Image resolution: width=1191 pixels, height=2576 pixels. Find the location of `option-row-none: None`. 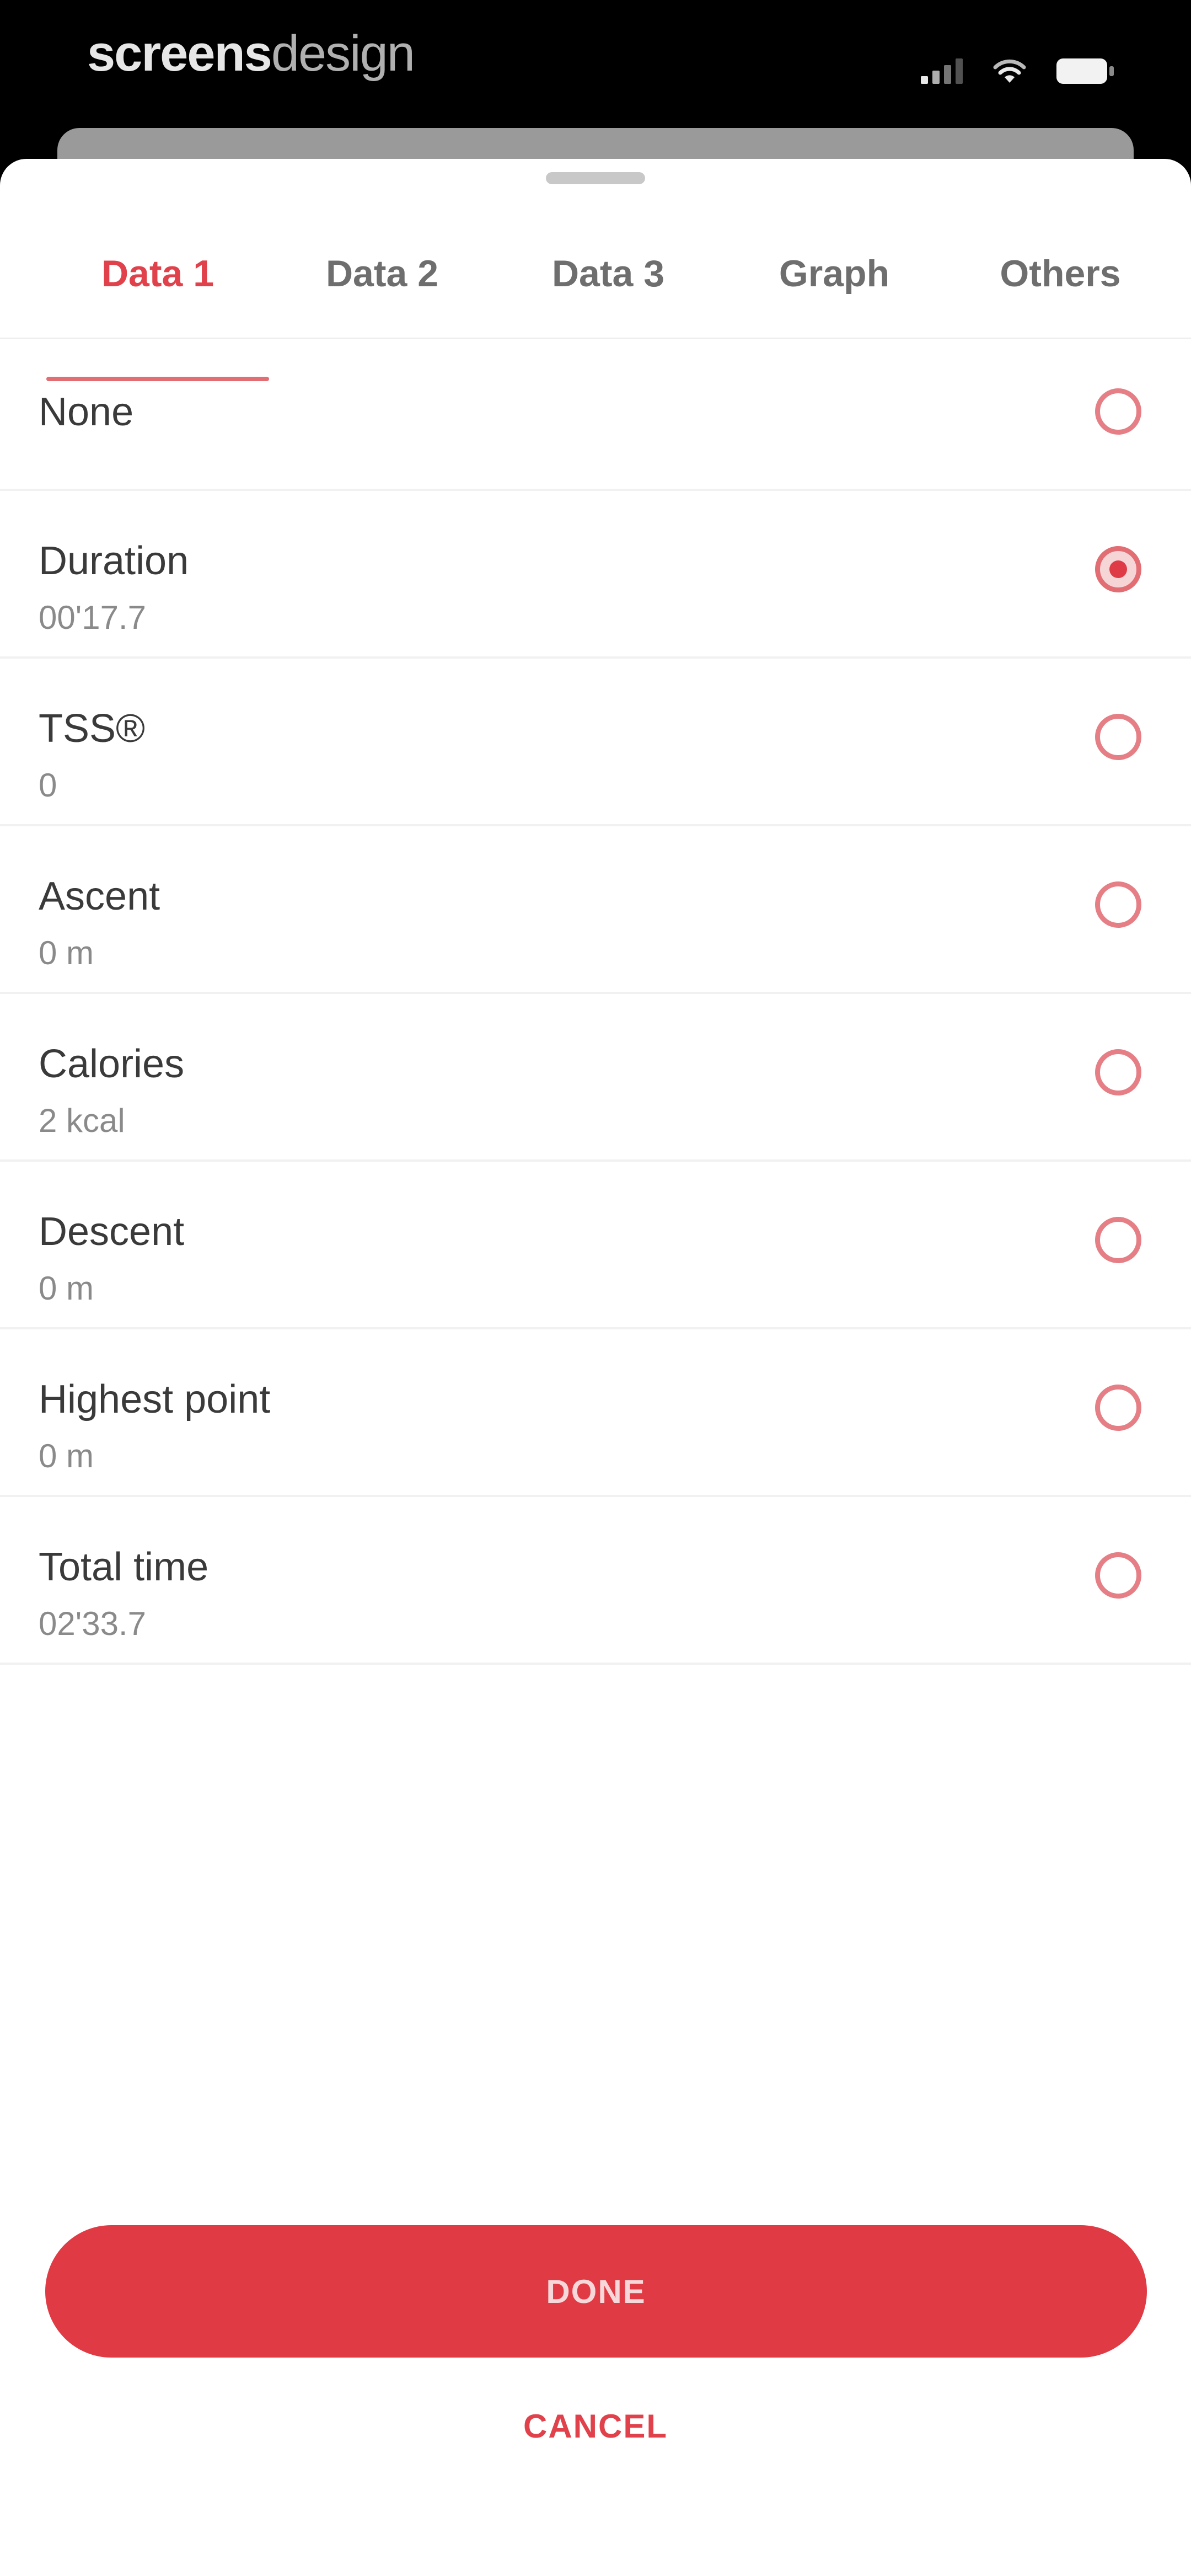

option-row-none: None is located at coordinates (595, 412).